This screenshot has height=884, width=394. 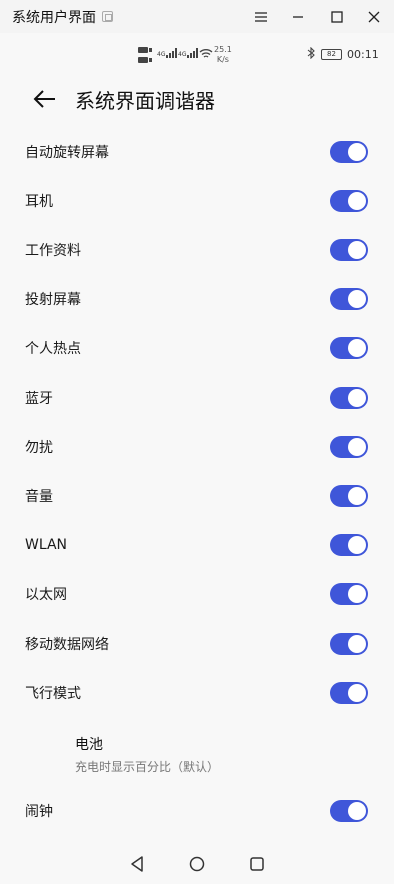 I want to click on network-speed: 25.1 K/s, so click(x=223, y=55).